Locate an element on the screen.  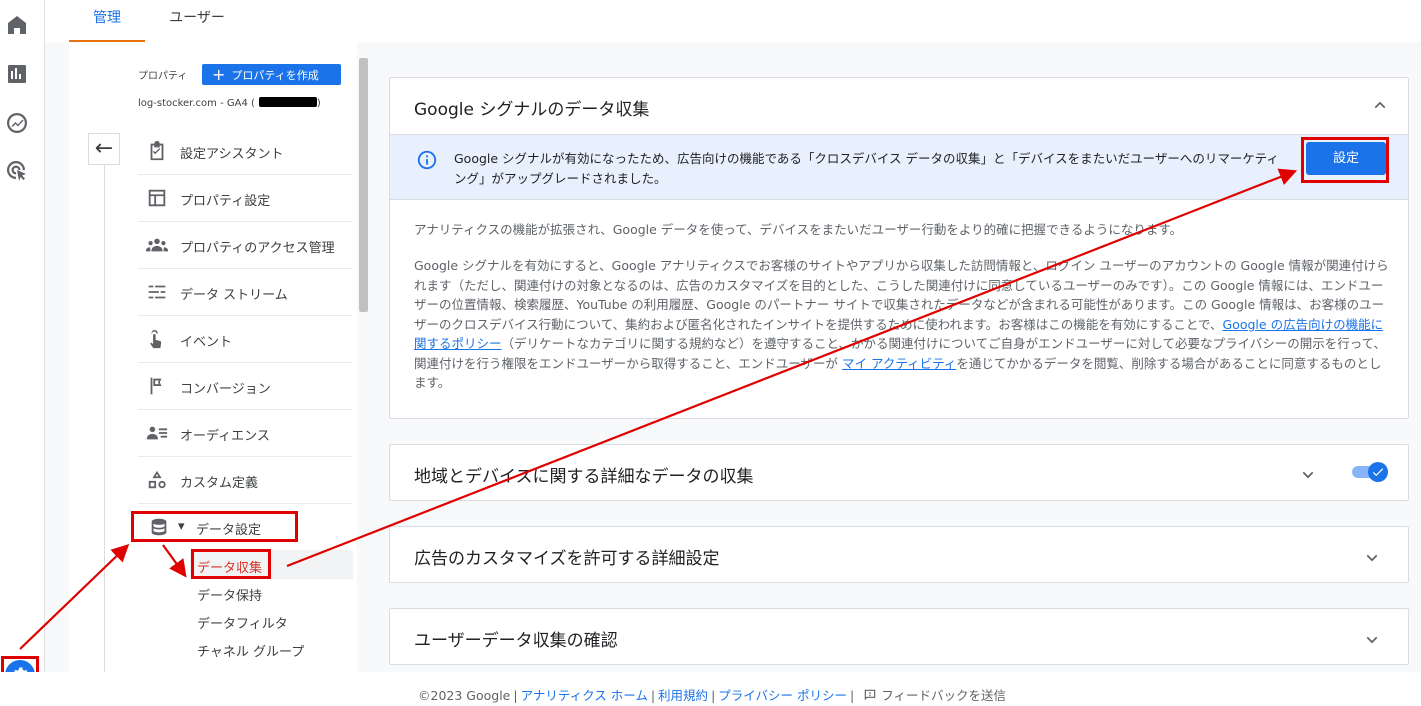
redacted-id is located at coordinates (287, 102).